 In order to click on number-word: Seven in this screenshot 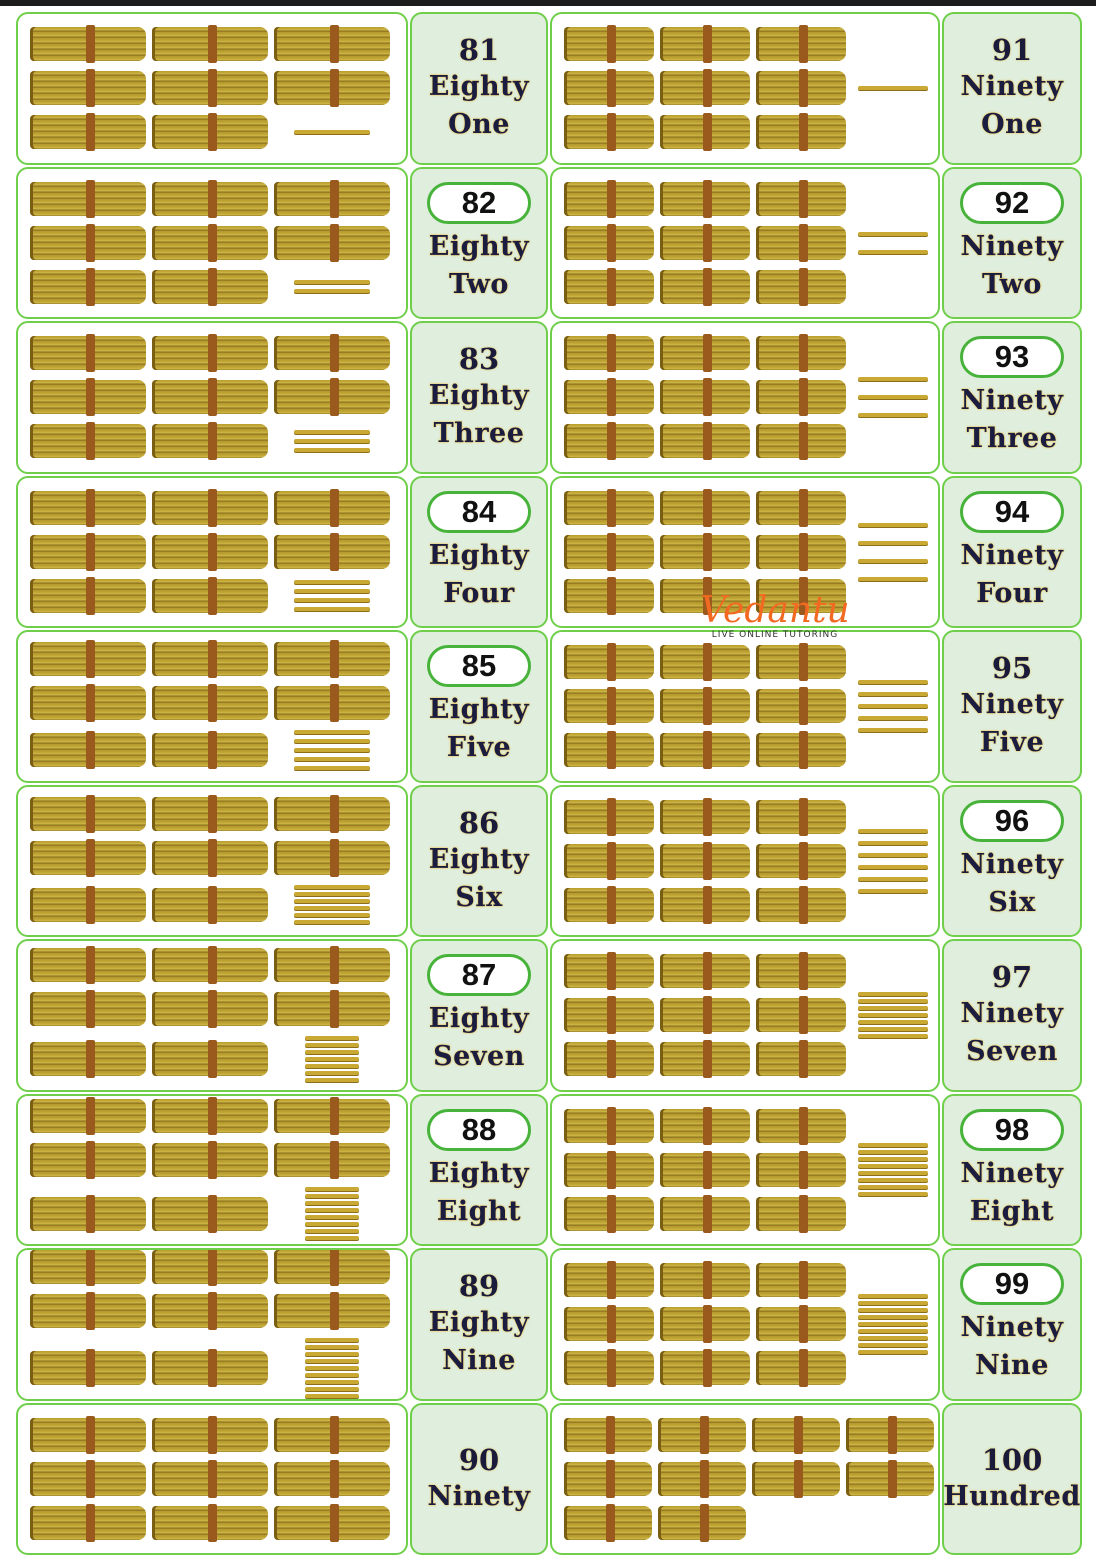, I will do `click(1012, 1052)`.